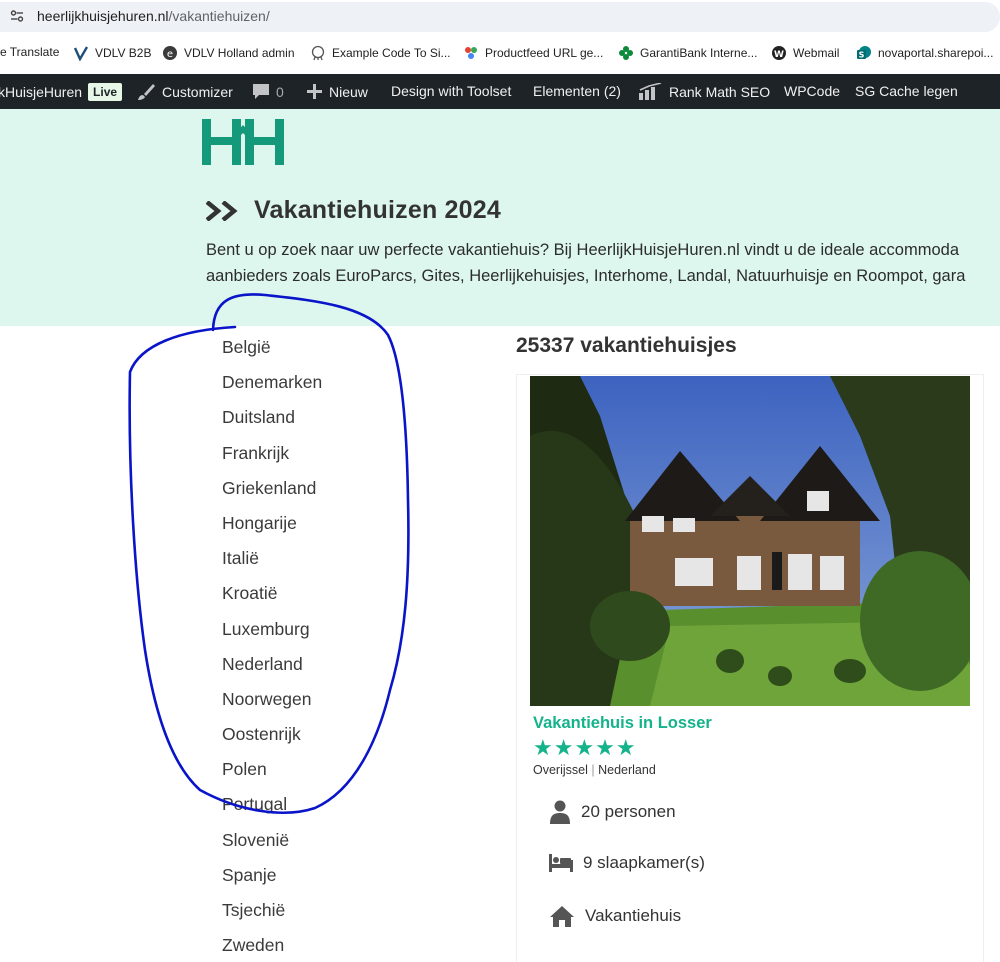 This screenshot has height=962, width=1000. I want to click on admin-site-name: kHuisjeHuren Live, so click(61, 92).